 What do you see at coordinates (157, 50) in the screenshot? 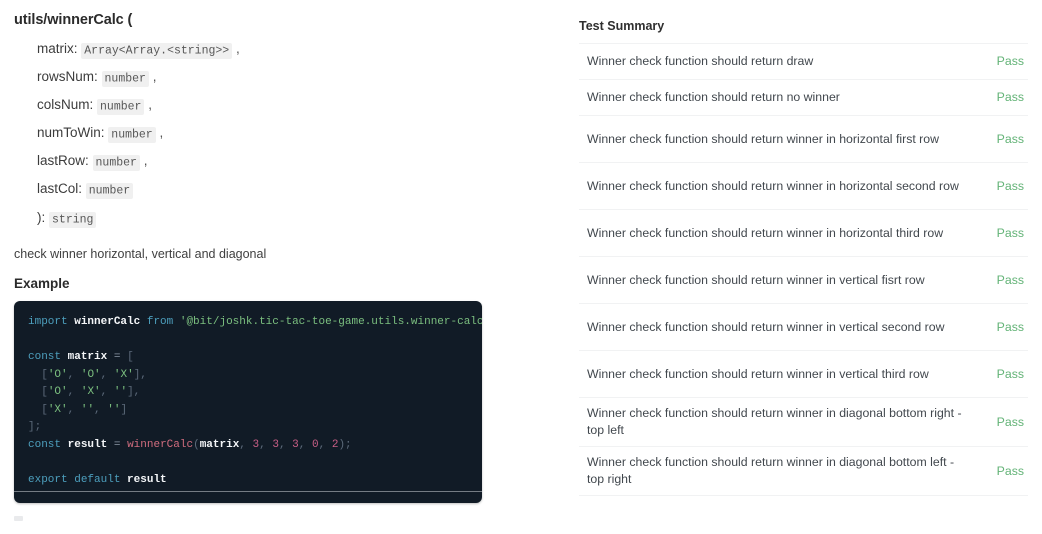
I see `parameter-type-badge: Array<Array.<string>>` at bounding box center [157, 50].